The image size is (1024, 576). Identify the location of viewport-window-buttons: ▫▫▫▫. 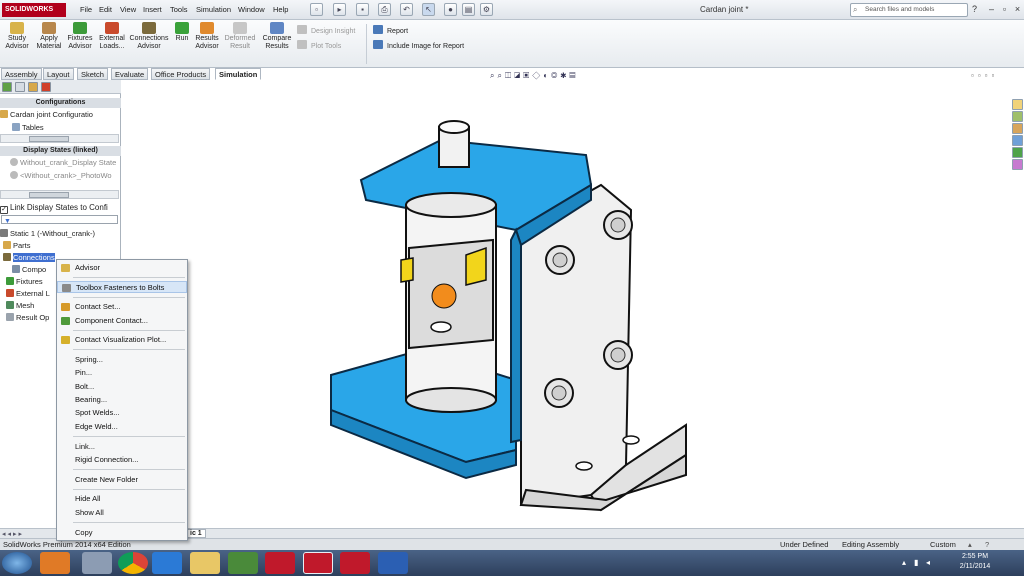
(984, 75).